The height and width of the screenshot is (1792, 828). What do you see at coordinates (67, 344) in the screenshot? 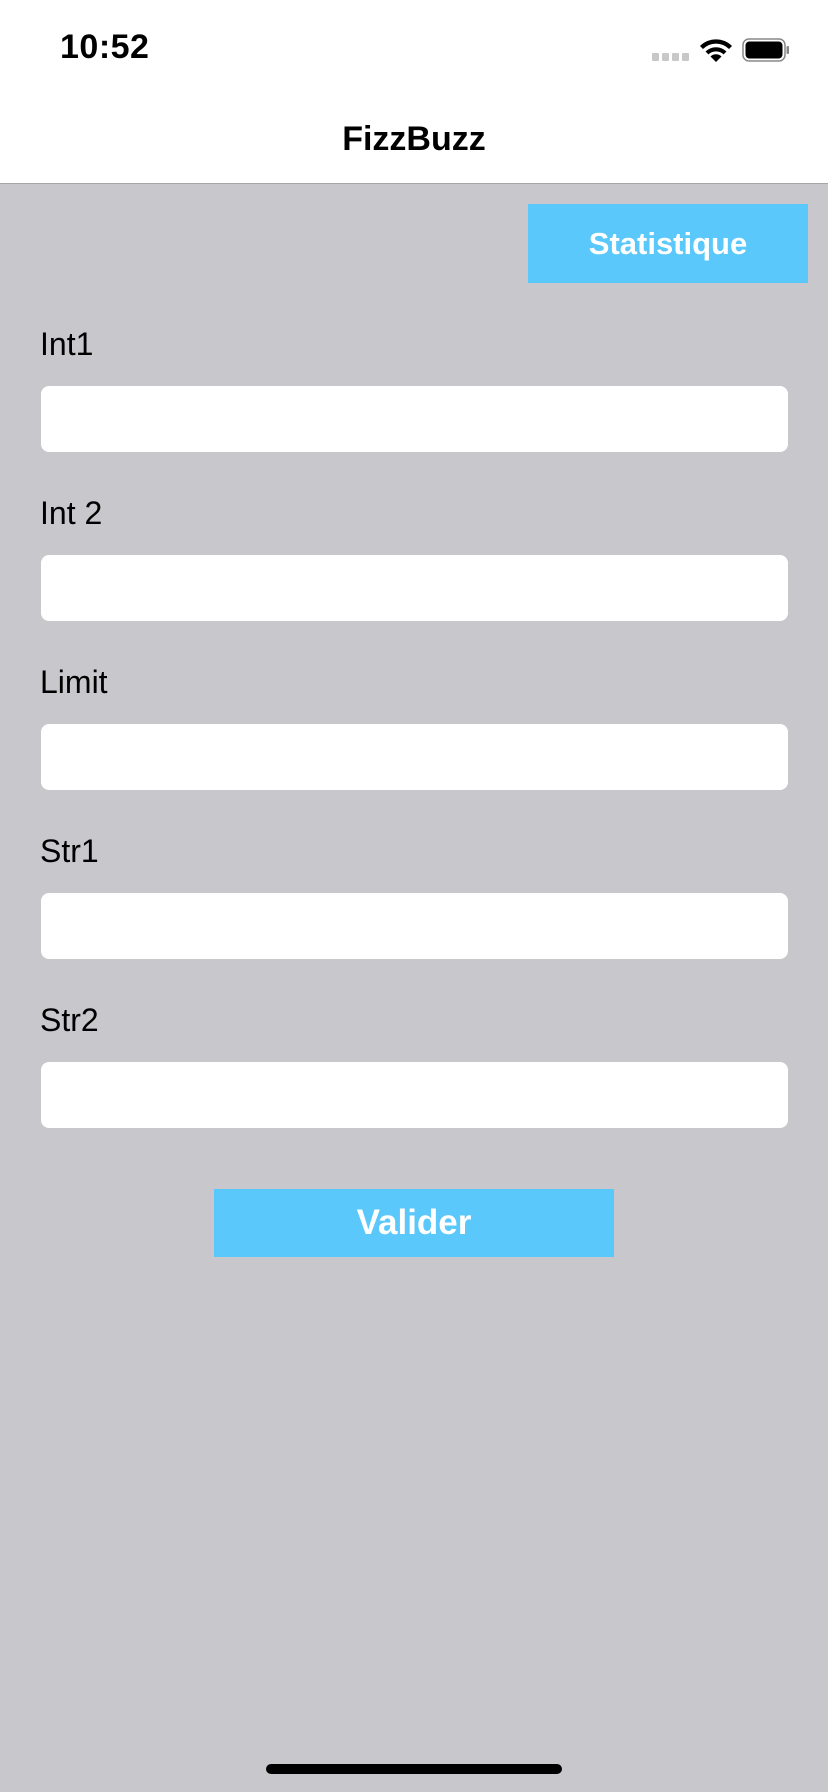
I see `int1-label: Int1` at bounding box center [67, 344].